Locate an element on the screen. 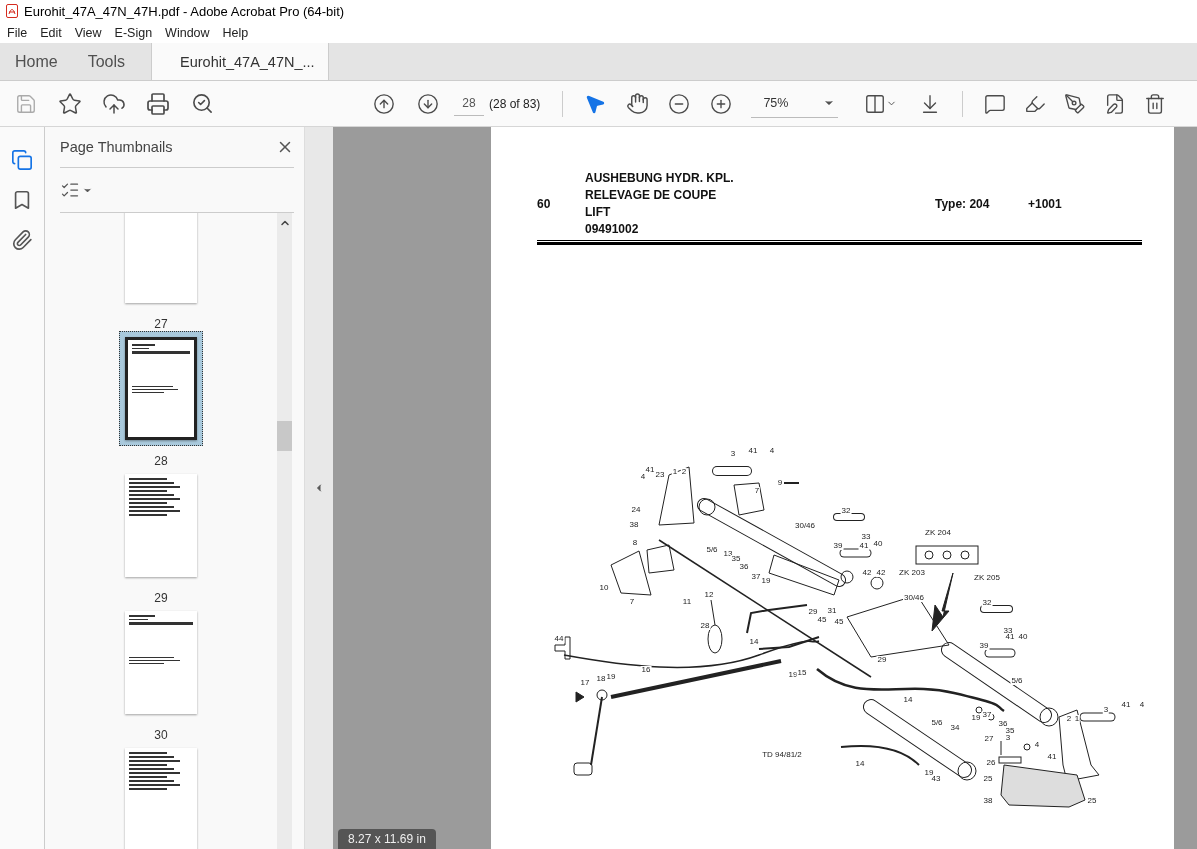 The width and height of the screenshot is (1197, 849). callout-number: 11 is located at coordinates (687, 602).